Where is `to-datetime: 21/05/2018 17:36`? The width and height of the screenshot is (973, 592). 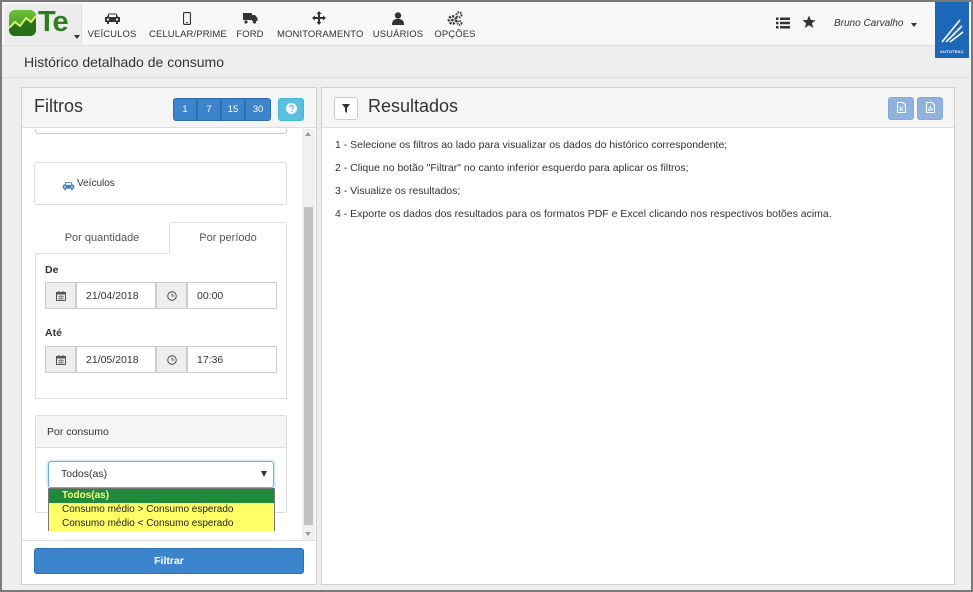
to-datetime: 21/05/2018 17:36 is located at coordinates (161, 359).